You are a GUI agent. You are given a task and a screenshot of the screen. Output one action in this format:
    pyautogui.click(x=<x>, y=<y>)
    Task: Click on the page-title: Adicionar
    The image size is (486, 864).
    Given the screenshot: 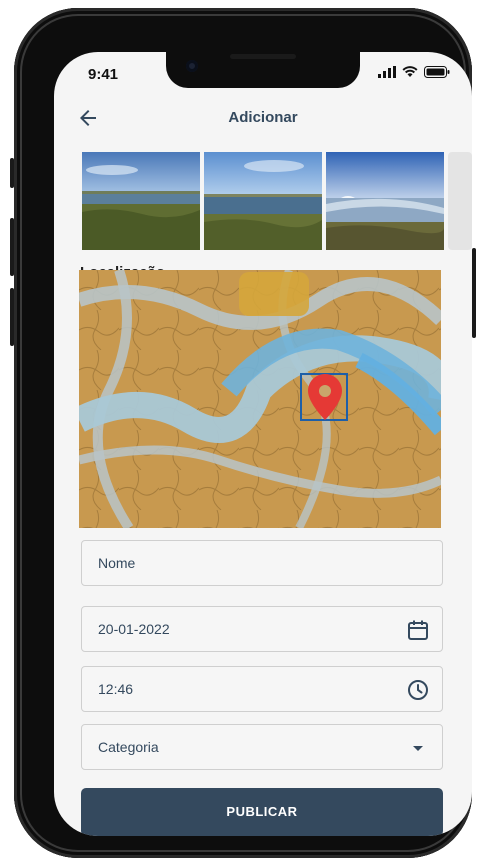 What is the action you would take?
    pyautogui.click(x=263, y=117)
    